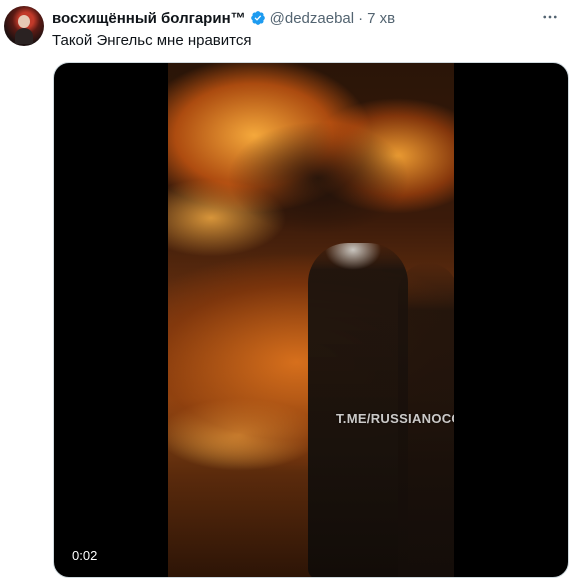 This screenshot has width=573, height=588. What do you see at coordinates (381, 18) in the screenshot?
I see `timestamp: 7 хв` at bounding box center [381, 18].